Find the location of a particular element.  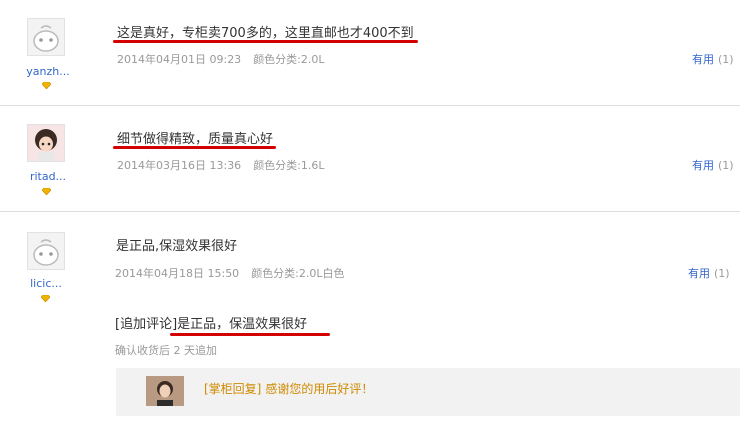

seller-reply: [掌柜回复] 感谢您的用后好评！ is located at coordinates (288, 388).